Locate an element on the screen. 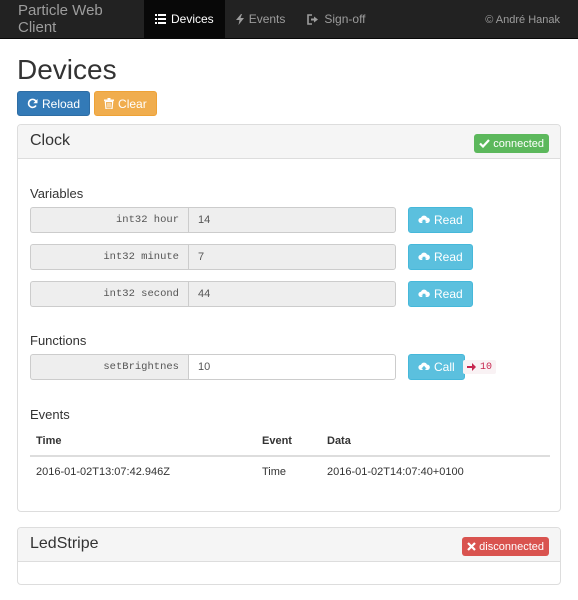 Image resolution: width=578 pixels, height=600 pixels. nav-sign-off: Sign-off is located at coordinates (336, 19).